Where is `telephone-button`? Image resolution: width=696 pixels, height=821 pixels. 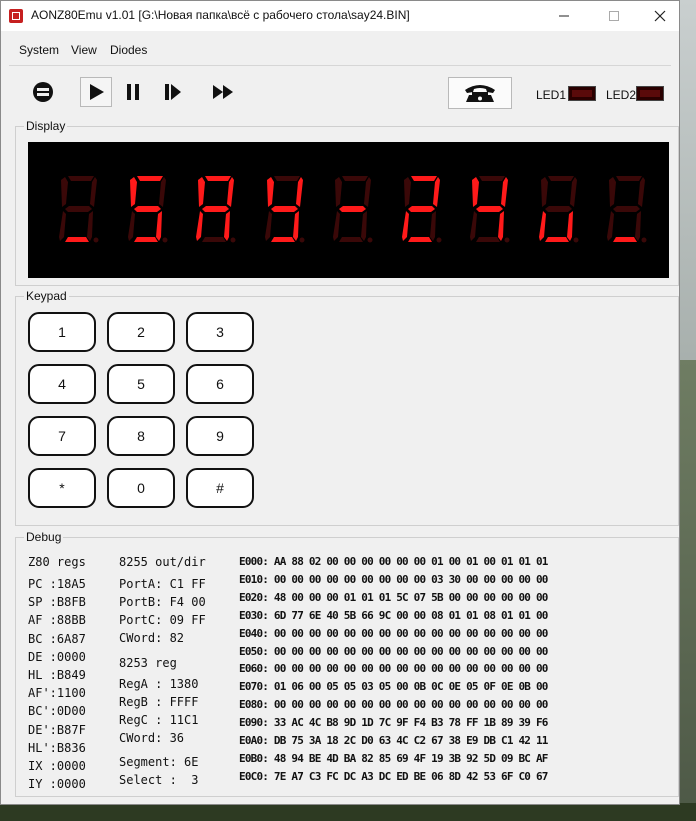
telephone-button is located at coordinates (480, 93).